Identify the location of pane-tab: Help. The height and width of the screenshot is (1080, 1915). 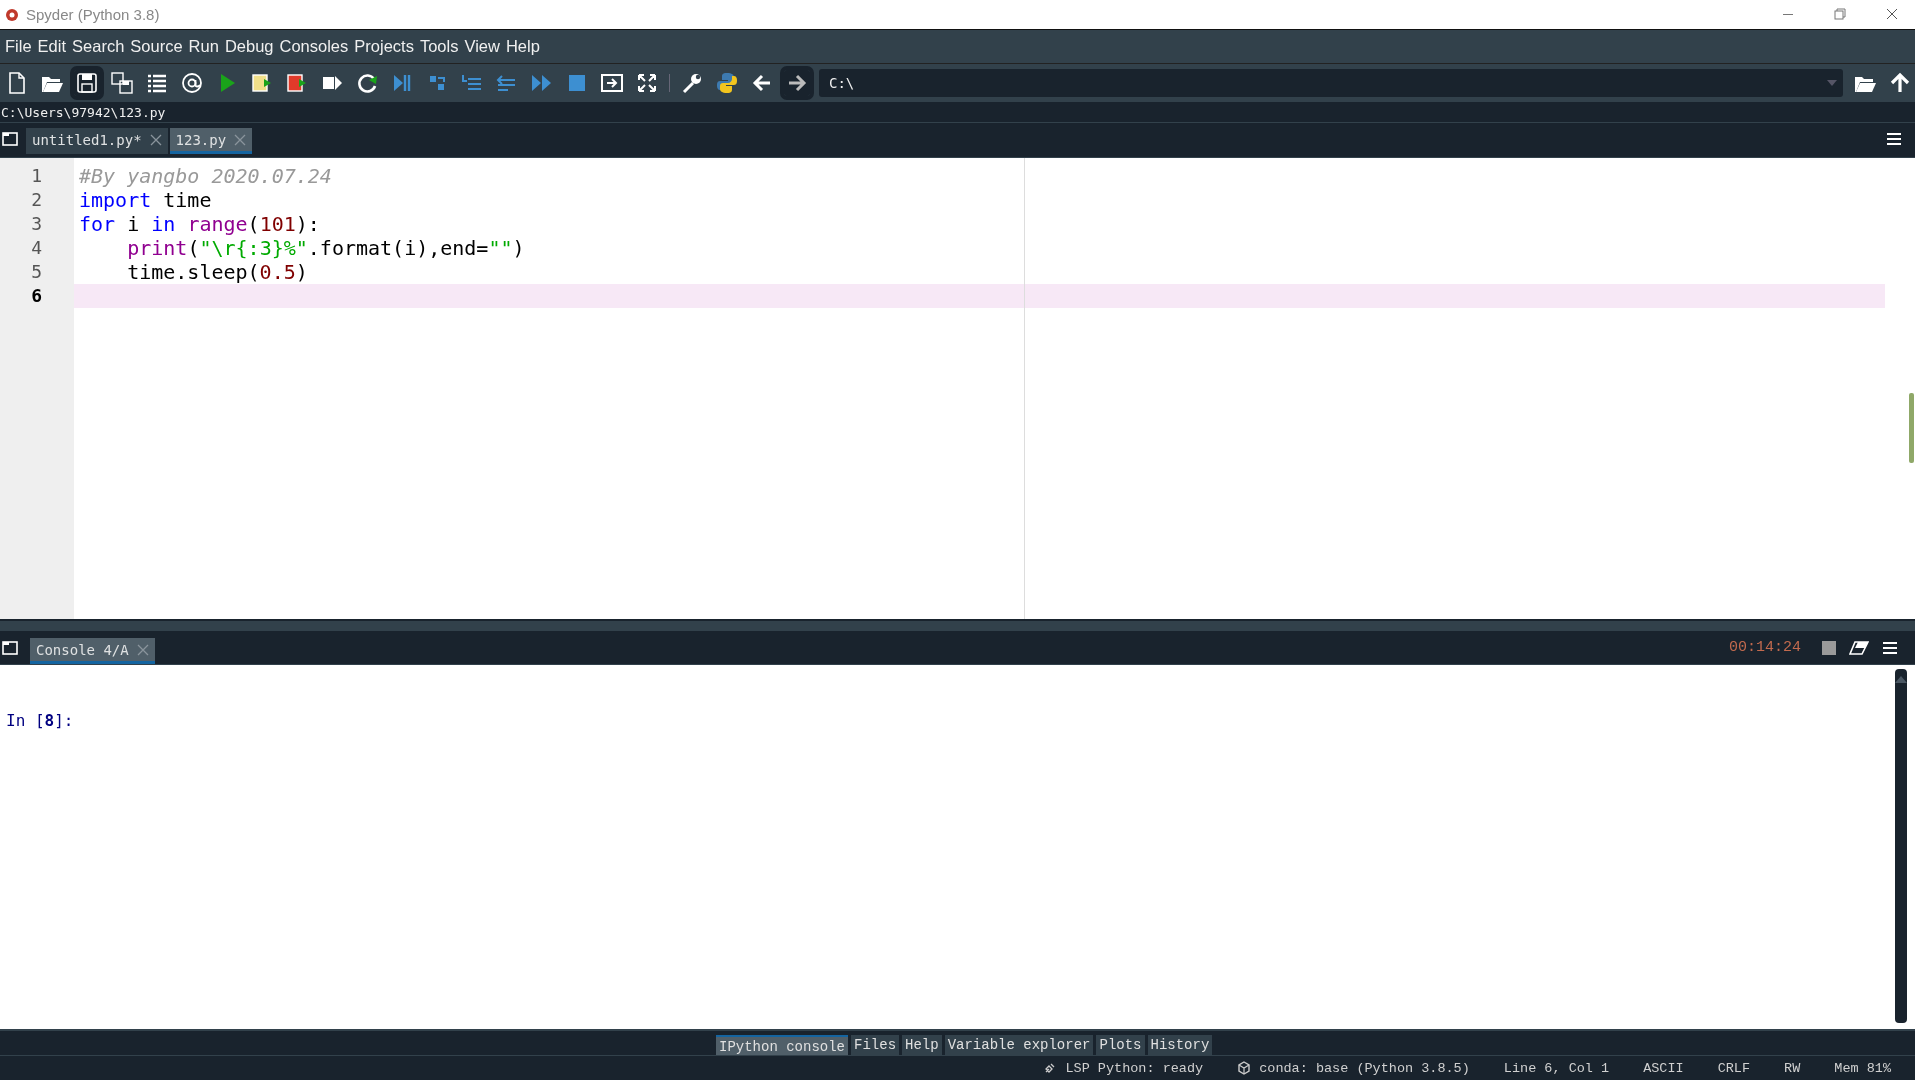
(922, 1045).